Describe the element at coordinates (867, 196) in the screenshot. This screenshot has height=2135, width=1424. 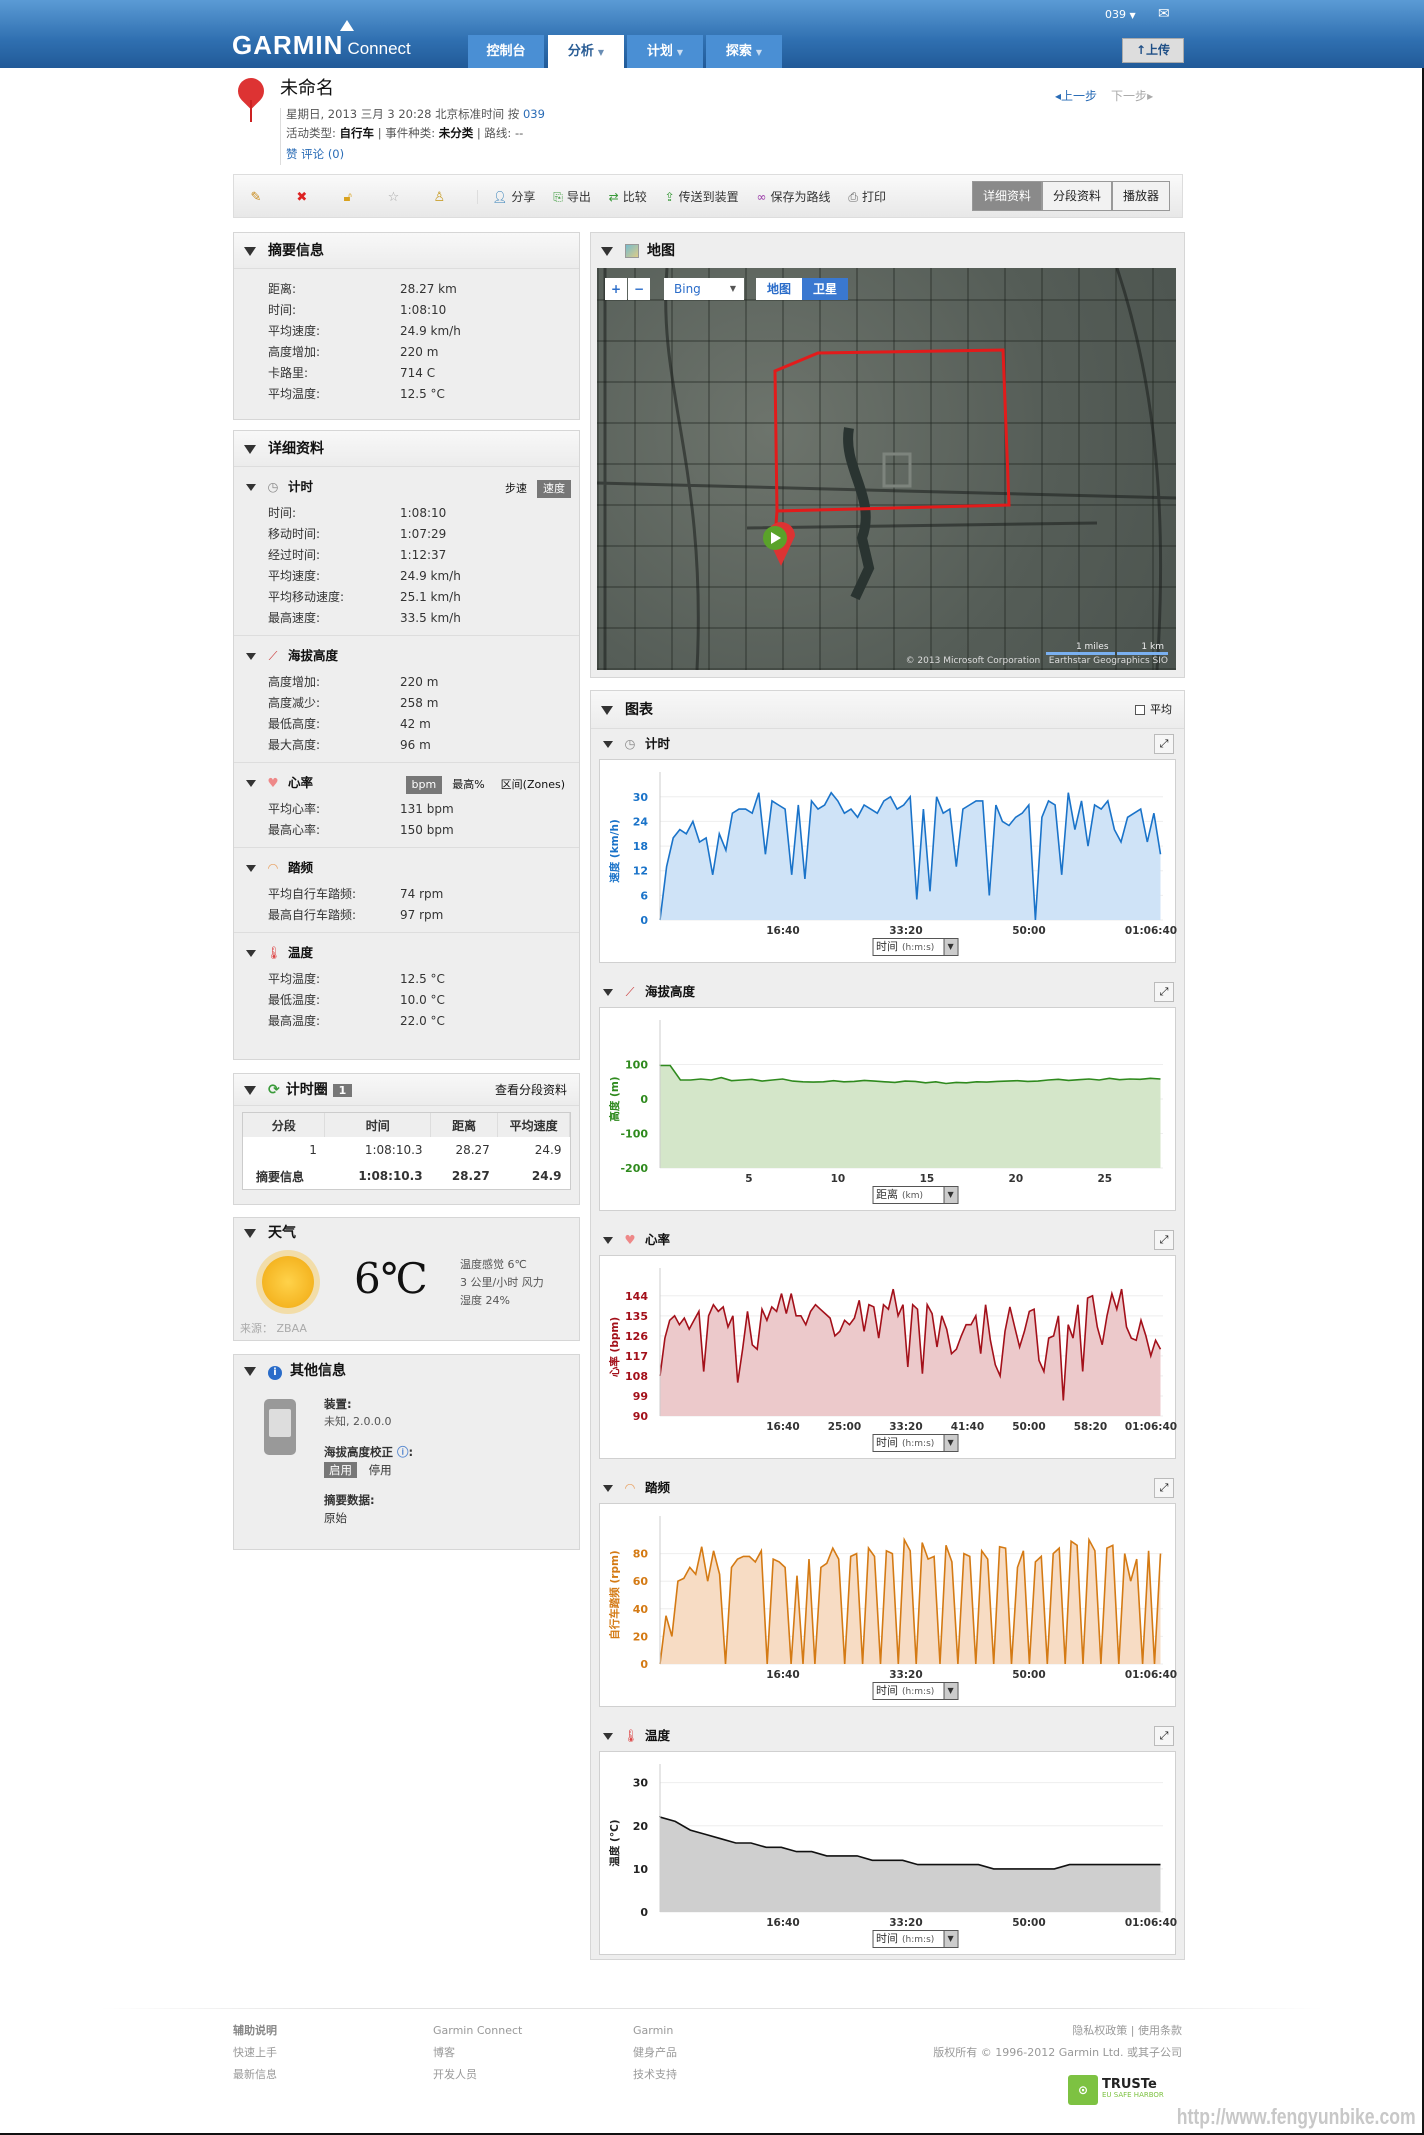
I see `print-button: ⎙ 打印` at that location.